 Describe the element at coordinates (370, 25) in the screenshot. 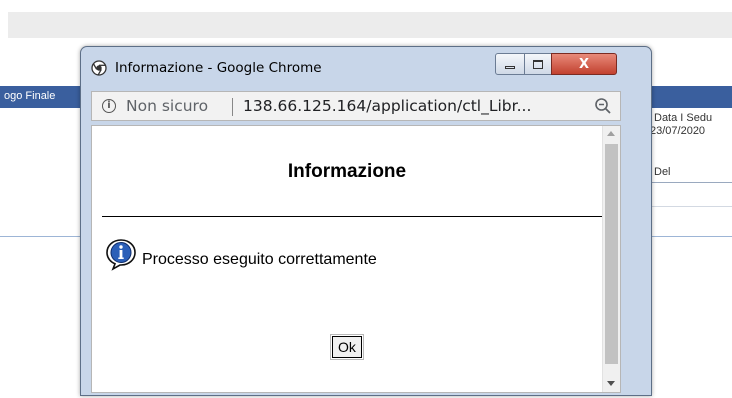

I see `background-top-bar` at that location.